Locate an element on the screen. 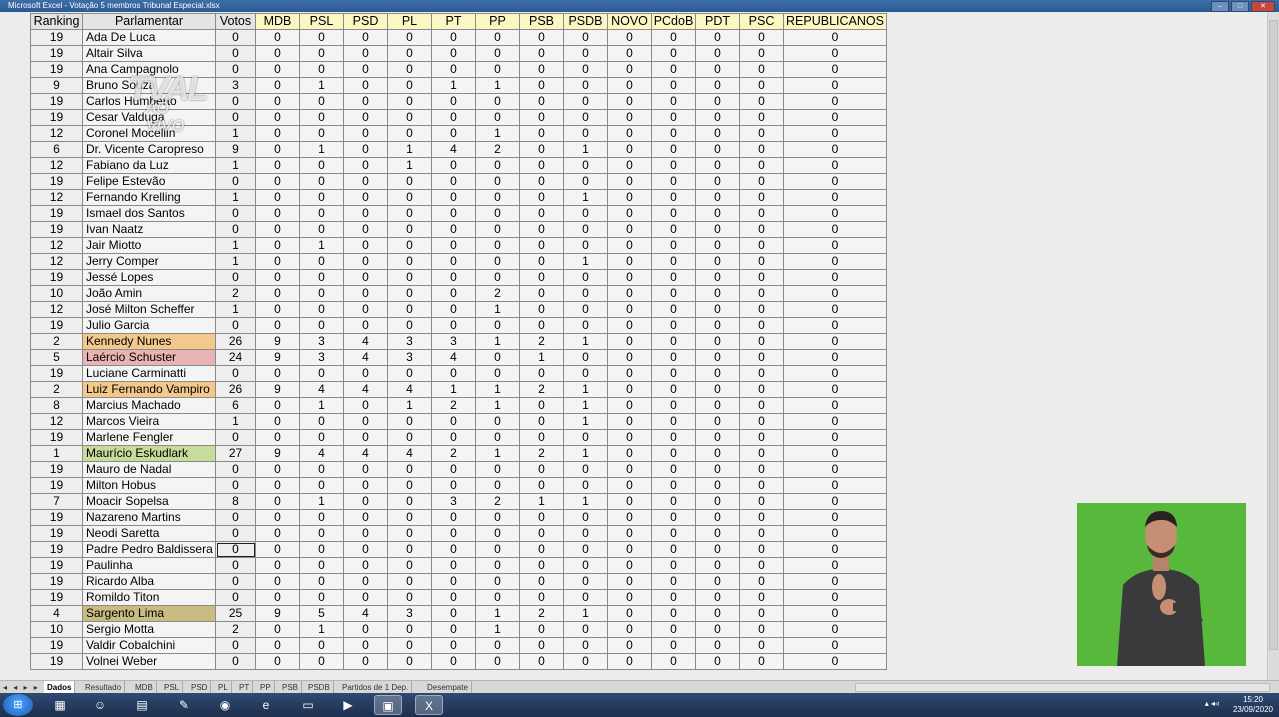 Image resolution: width=1279 pixels, height=717 pixels. parlamentar-cell: Jair Miotto is located at coordinates (149, 245).